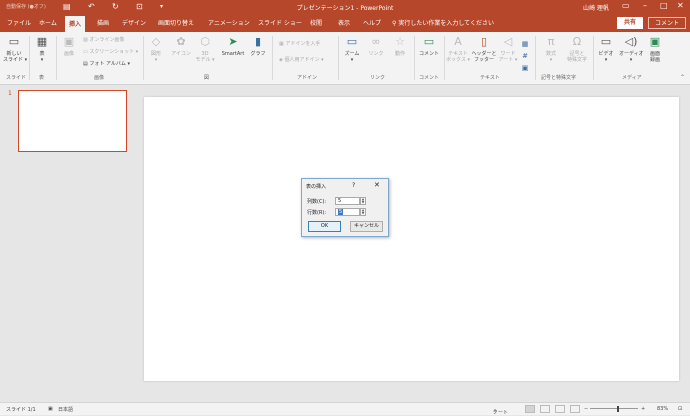  What do you see at coordinates (400, 46) in the screenshot?
I see `action-button: ☆ 動作` at bounding box center [400, 46].